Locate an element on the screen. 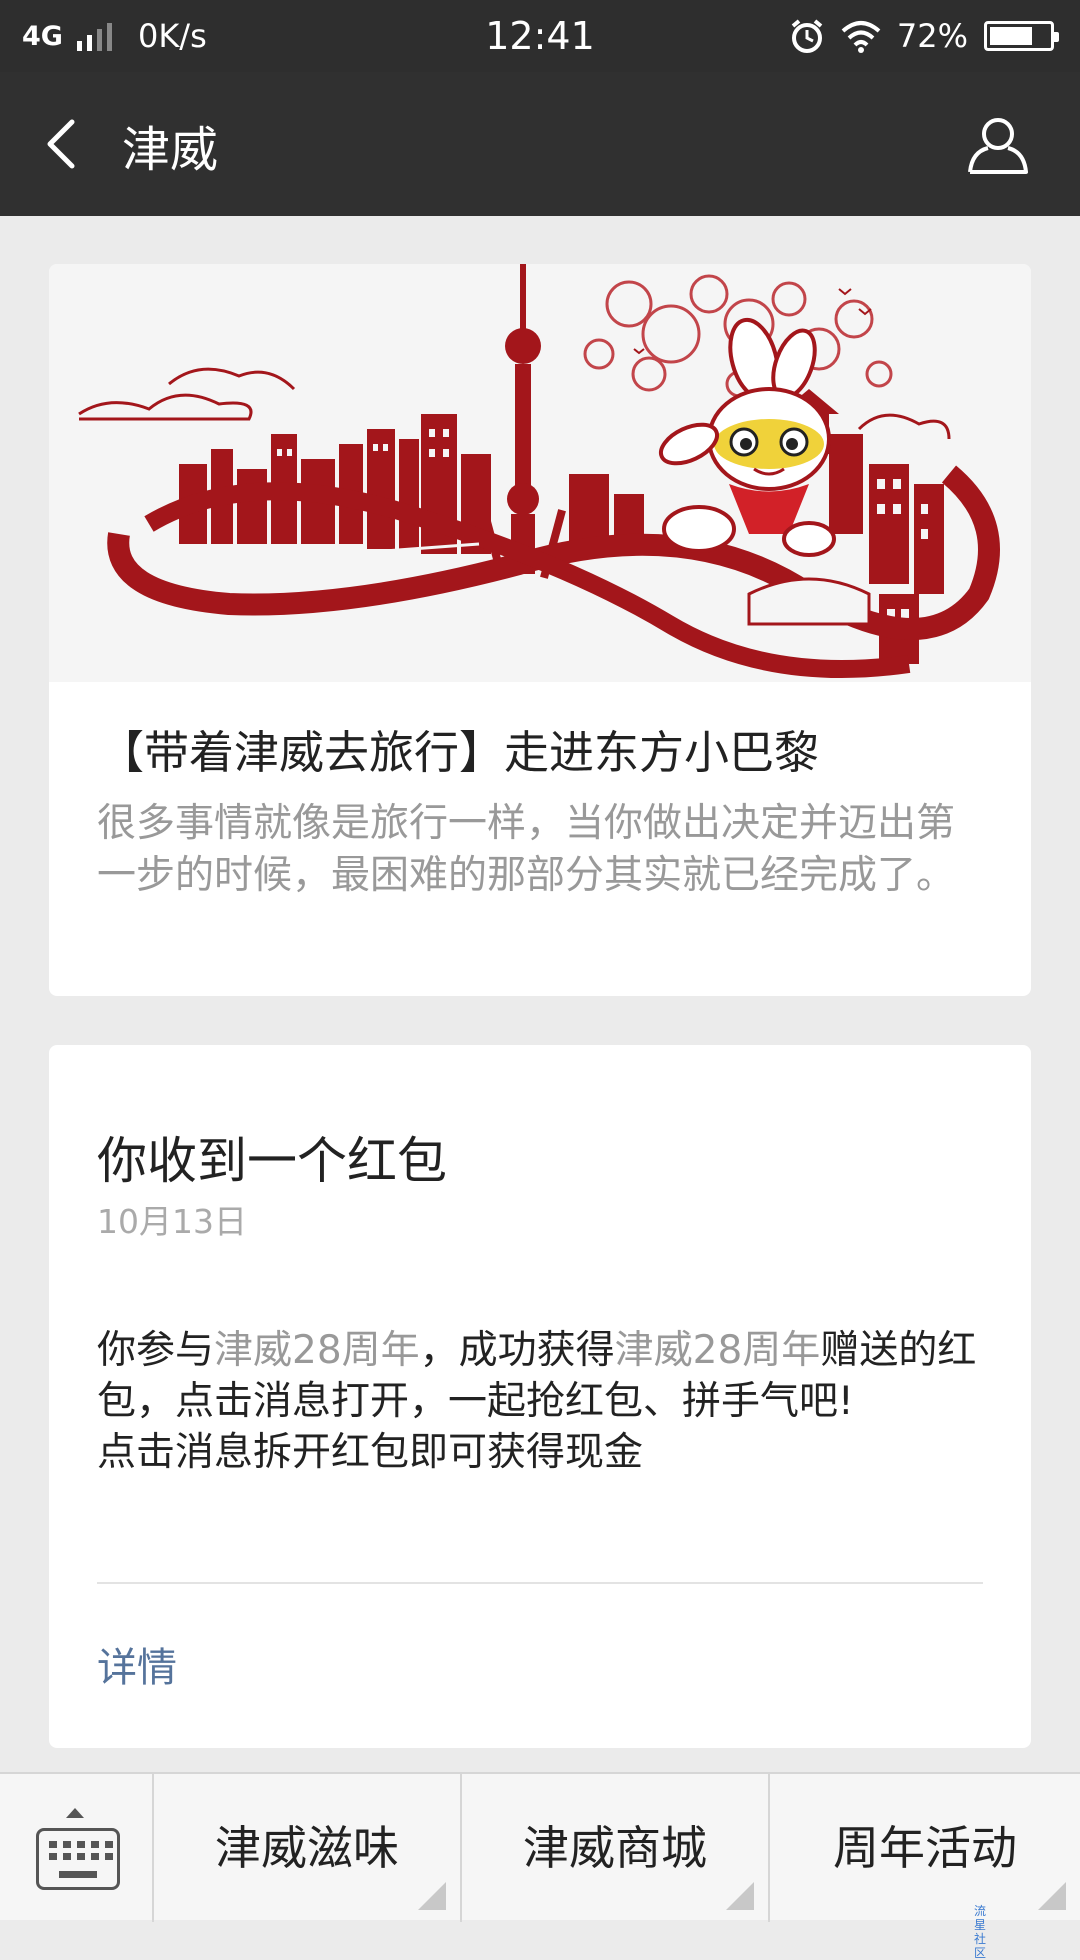 The image size is (1080, 1960). details-link: 详情 is located at coordinates (137, 1664).